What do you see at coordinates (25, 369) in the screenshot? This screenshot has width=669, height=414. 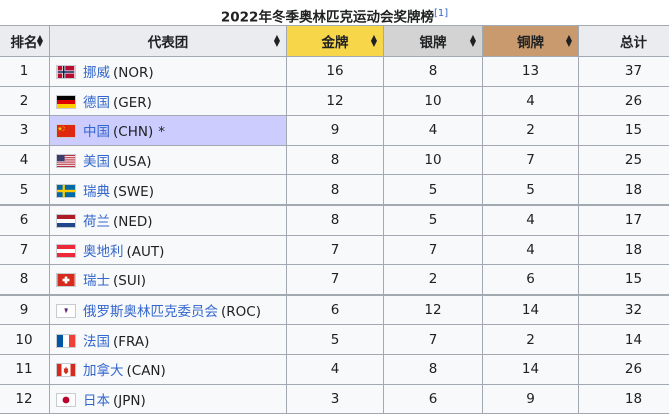 I see `rank-cell: 11` at bounding box center [25, 369].